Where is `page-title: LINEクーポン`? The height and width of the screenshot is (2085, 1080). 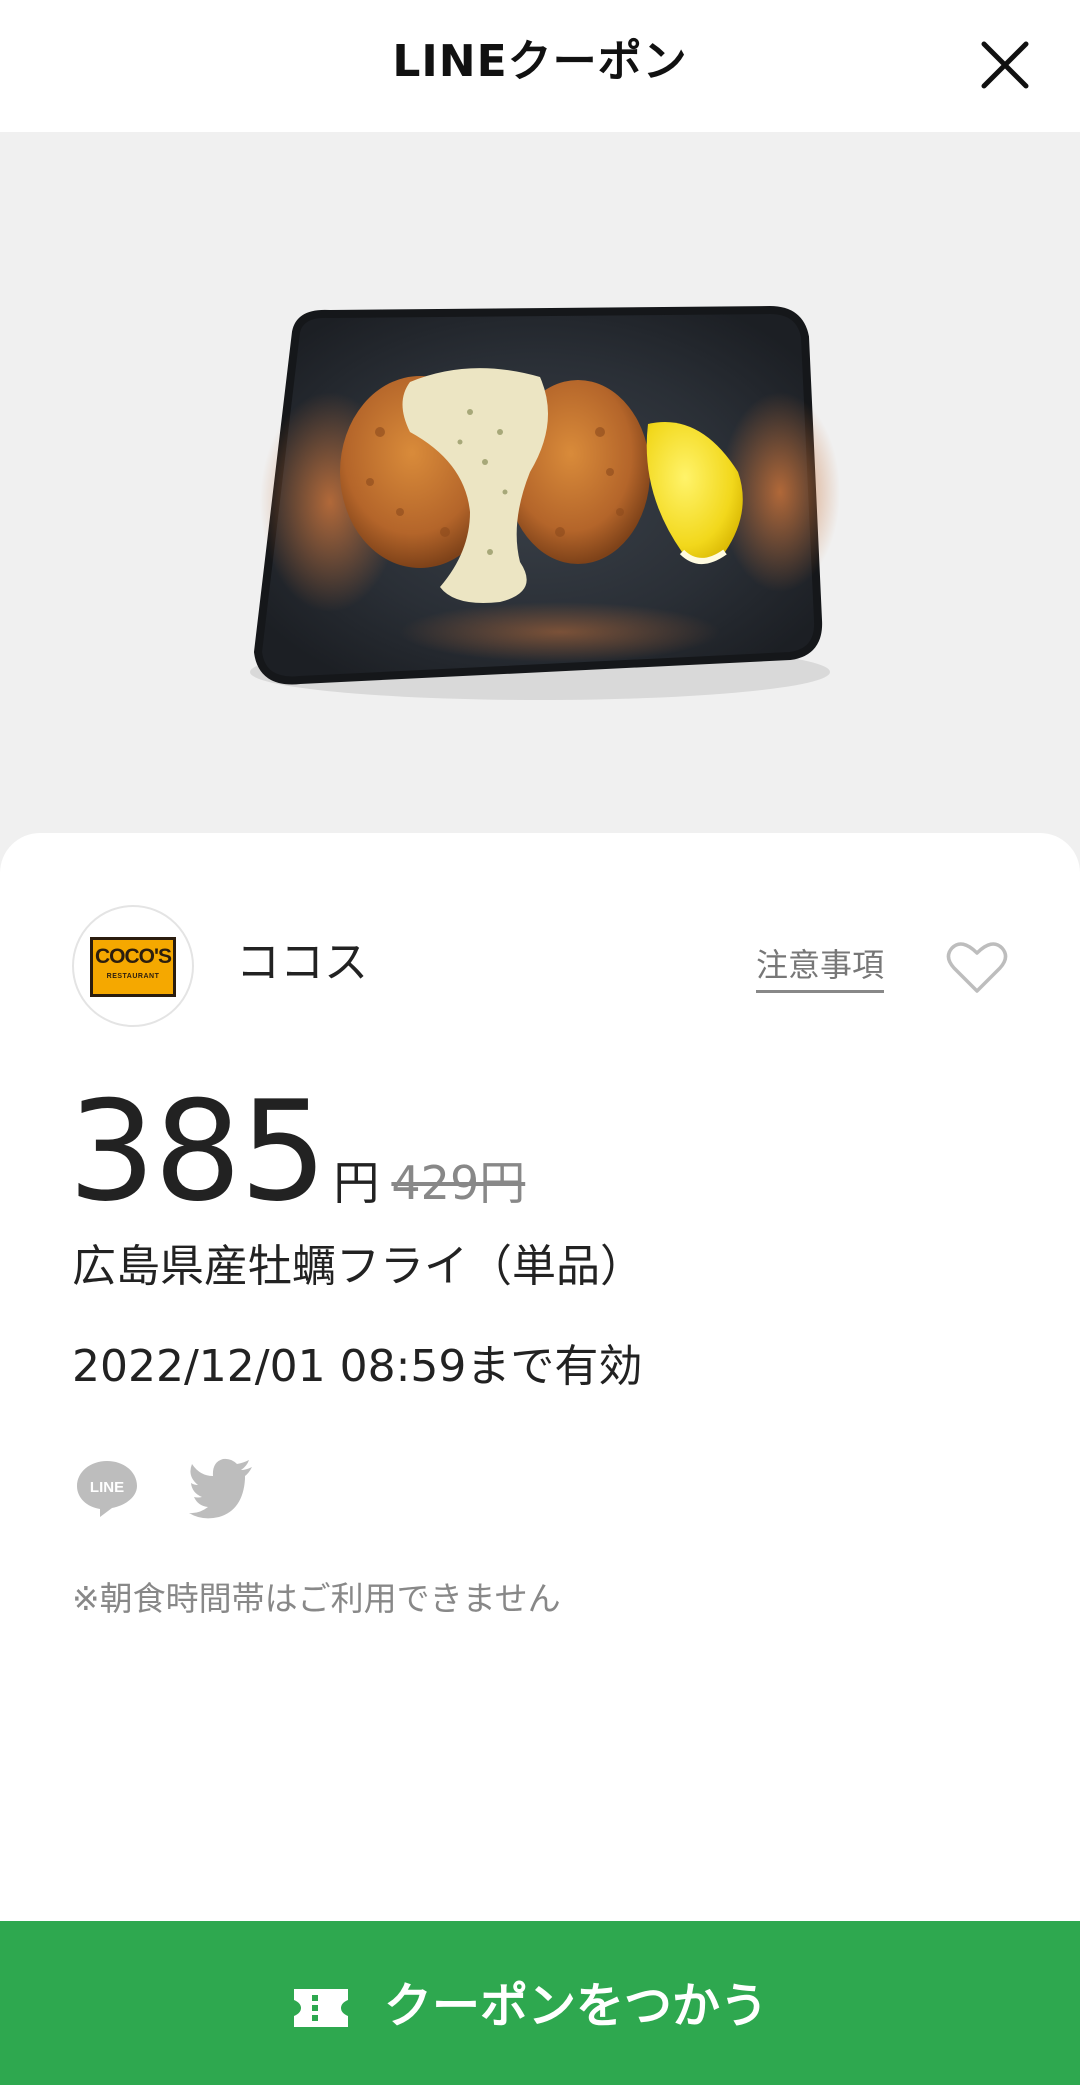 page-title: LINEクーポン is located at coordinates (540, 61).